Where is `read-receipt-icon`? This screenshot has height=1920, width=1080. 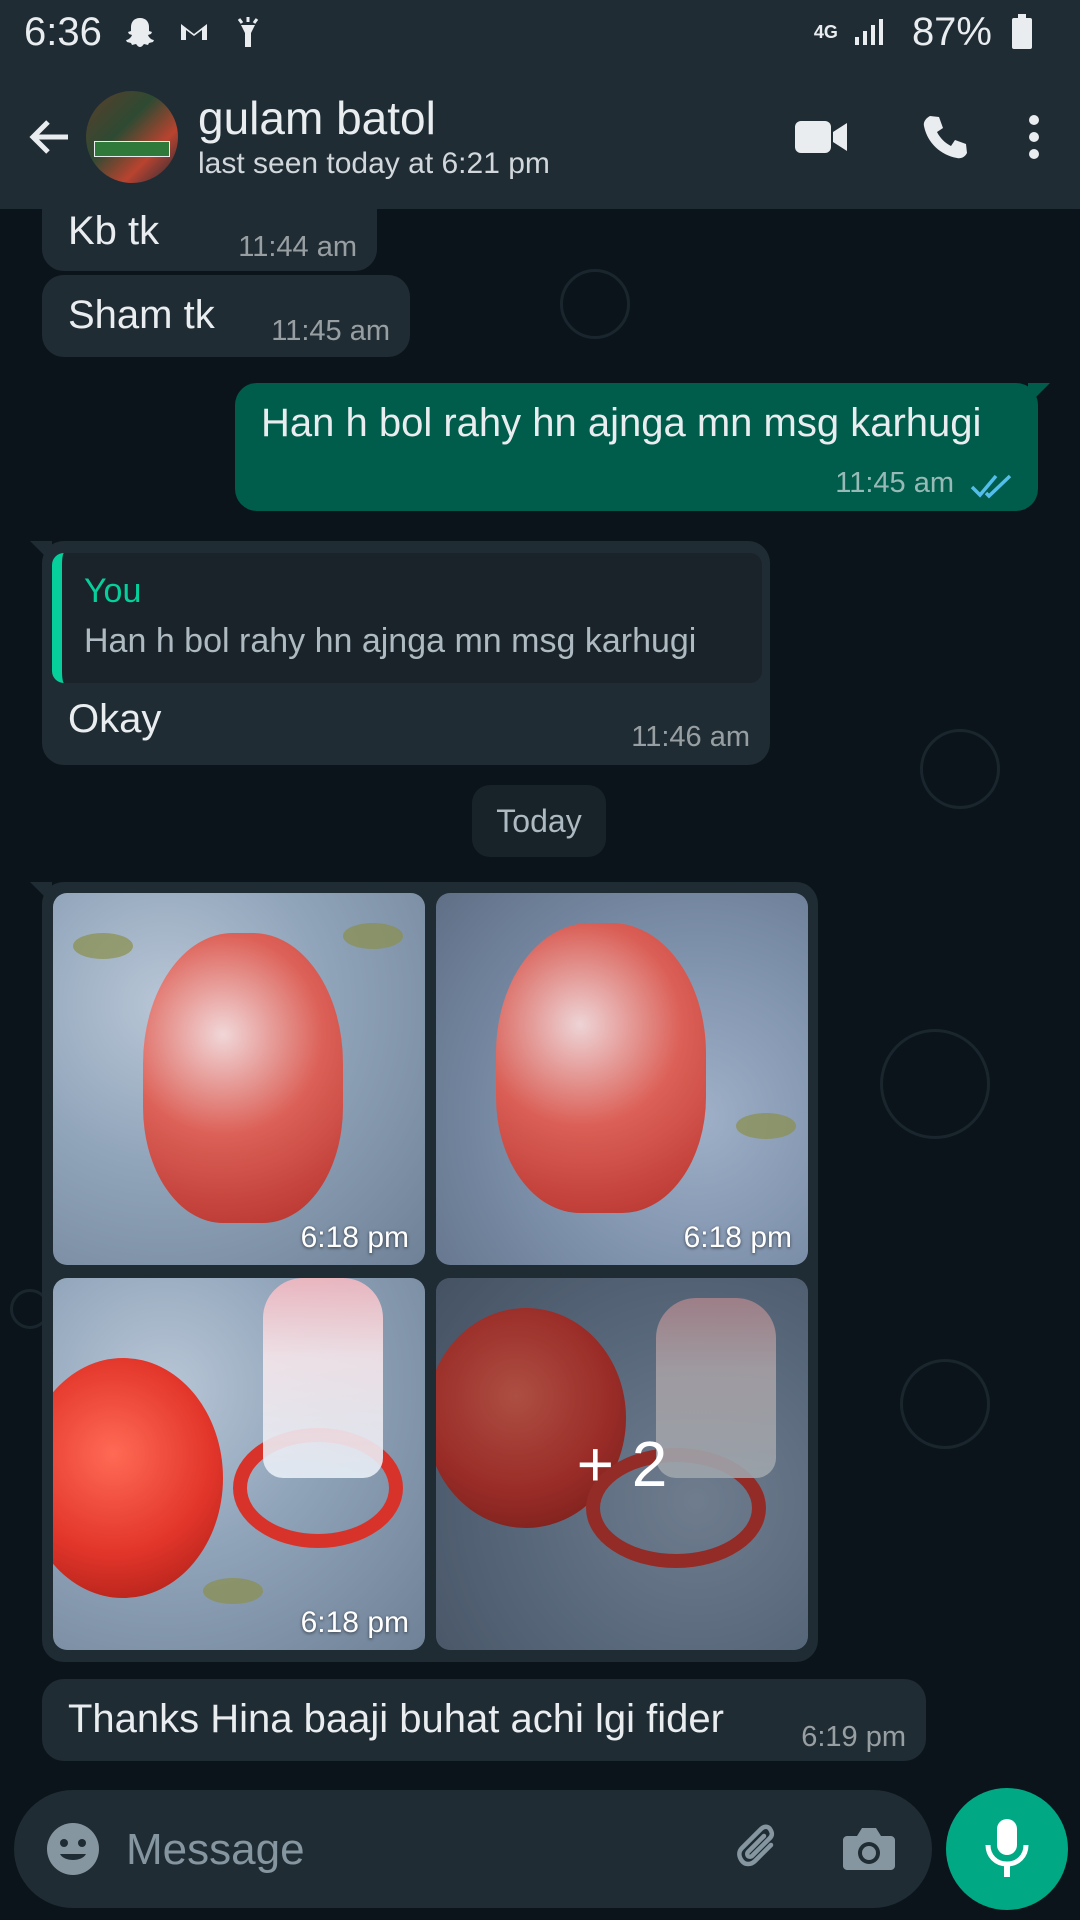 read-receipt-icon is located at coordinates (993, 487).